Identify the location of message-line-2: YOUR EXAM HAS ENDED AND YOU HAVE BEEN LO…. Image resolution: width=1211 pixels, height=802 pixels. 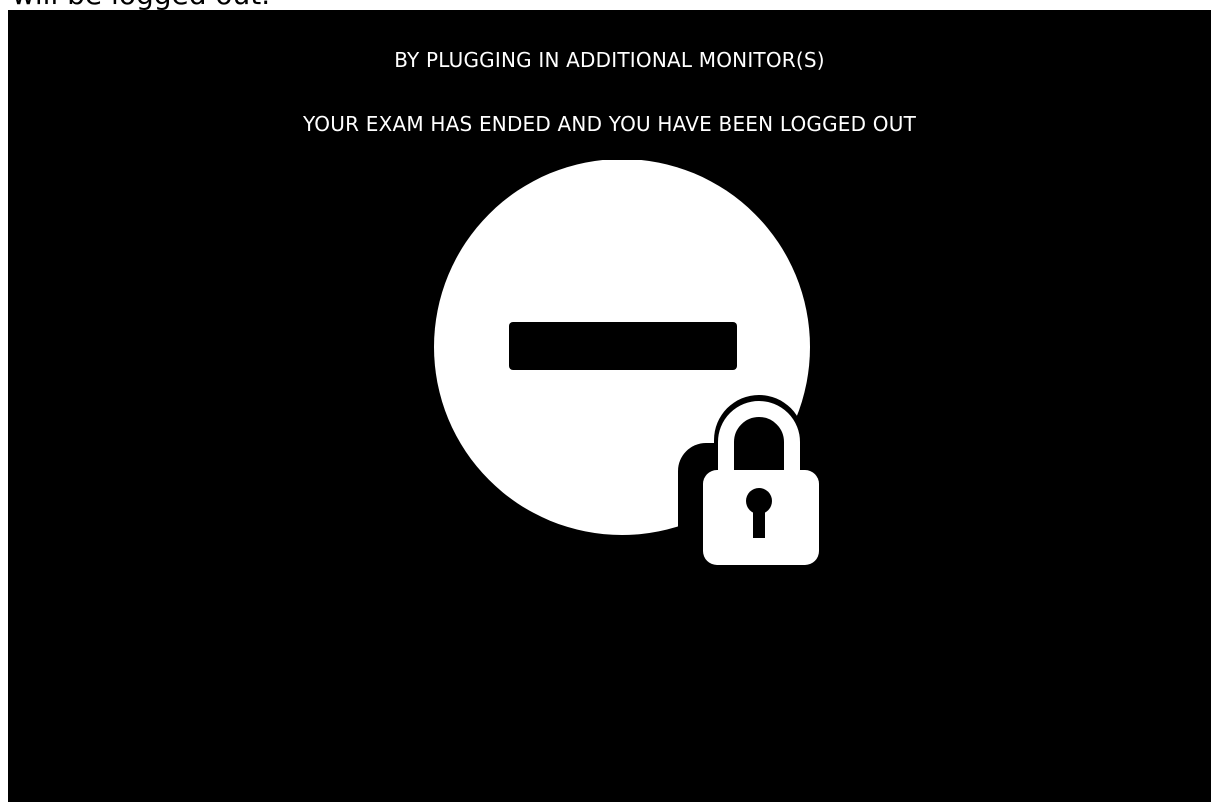
(609, 124).